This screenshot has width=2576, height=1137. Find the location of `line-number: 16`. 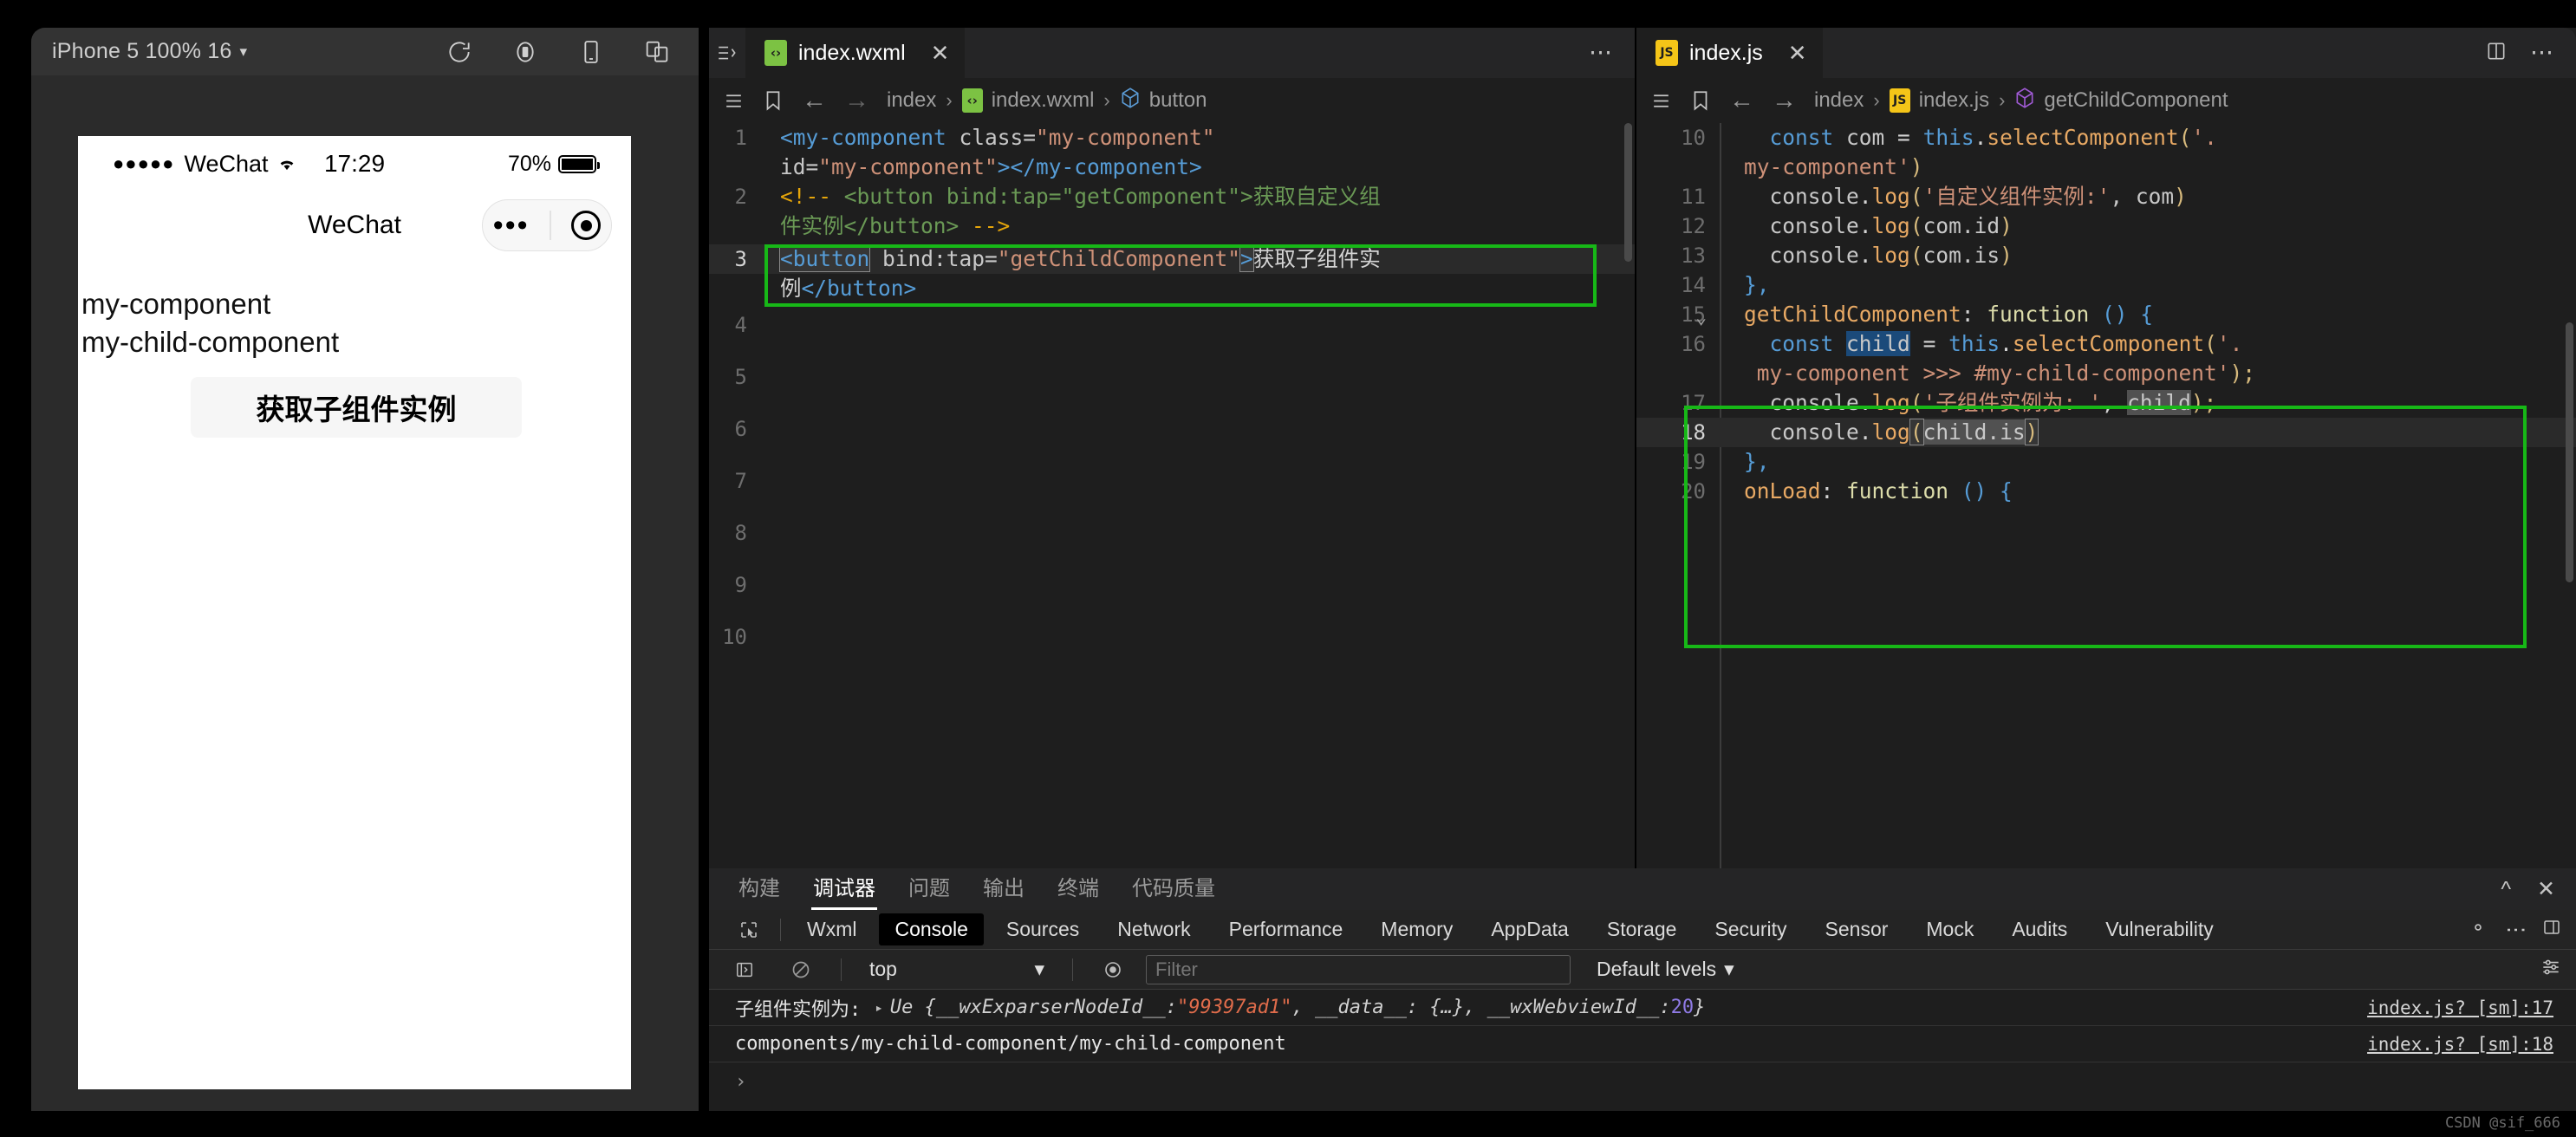

line-number: 16 is located at coordinates (1693, 344).